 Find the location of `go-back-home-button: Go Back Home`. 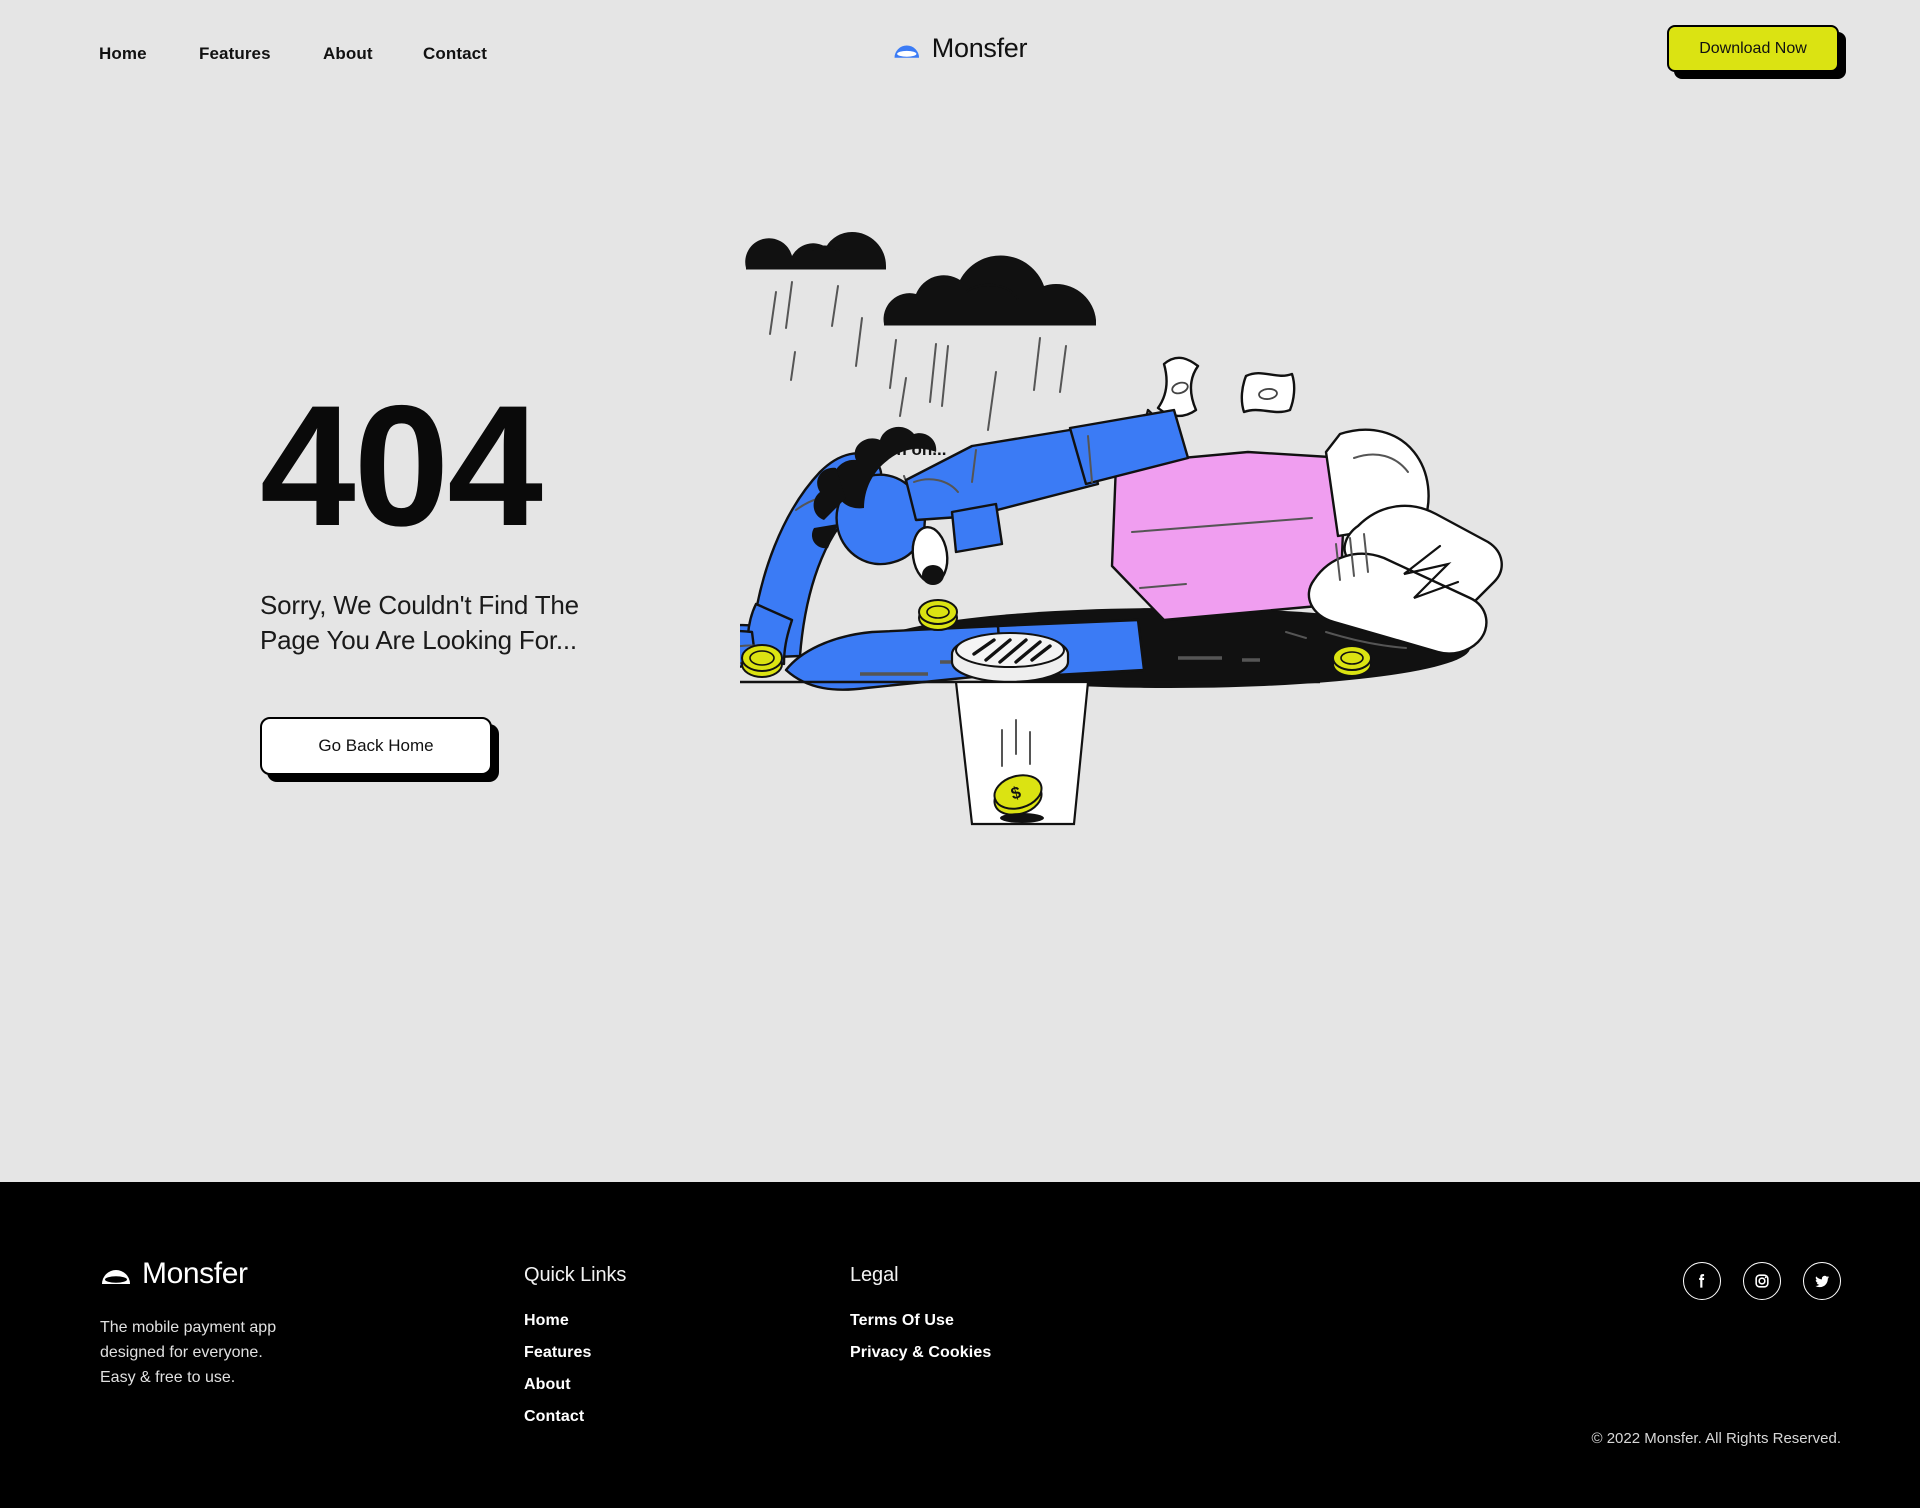

go-back-home-button: Go Back Home is located at coordinates (376, 746).